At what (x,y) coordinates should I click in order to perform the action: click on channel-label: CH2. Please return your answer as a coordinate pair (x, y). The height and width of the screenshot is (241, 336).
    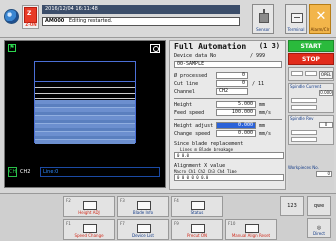
    Looking at the image, I should click on (25, 172).